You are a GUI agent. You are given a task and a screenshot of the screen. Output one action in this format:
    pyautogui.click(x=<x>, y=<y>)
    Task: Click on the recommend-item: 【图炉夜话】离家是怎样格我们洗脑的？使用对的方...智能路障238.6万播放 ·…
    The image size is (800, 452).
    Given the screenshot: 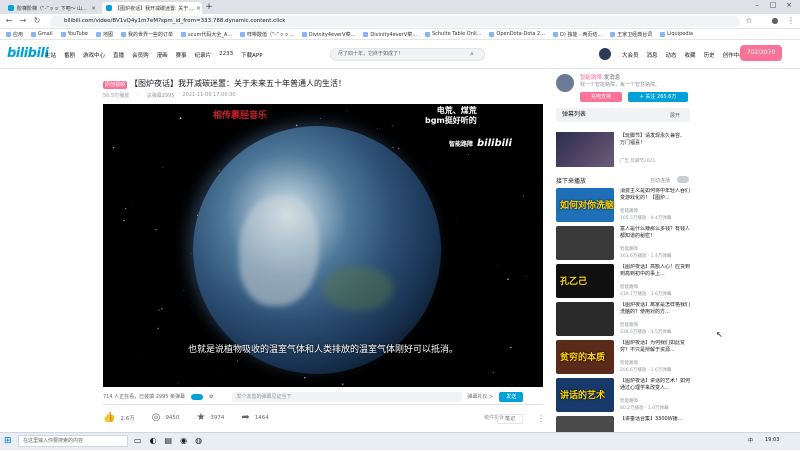 What is the action you would take?
    pyautogui.click(x=623, y=320)
    